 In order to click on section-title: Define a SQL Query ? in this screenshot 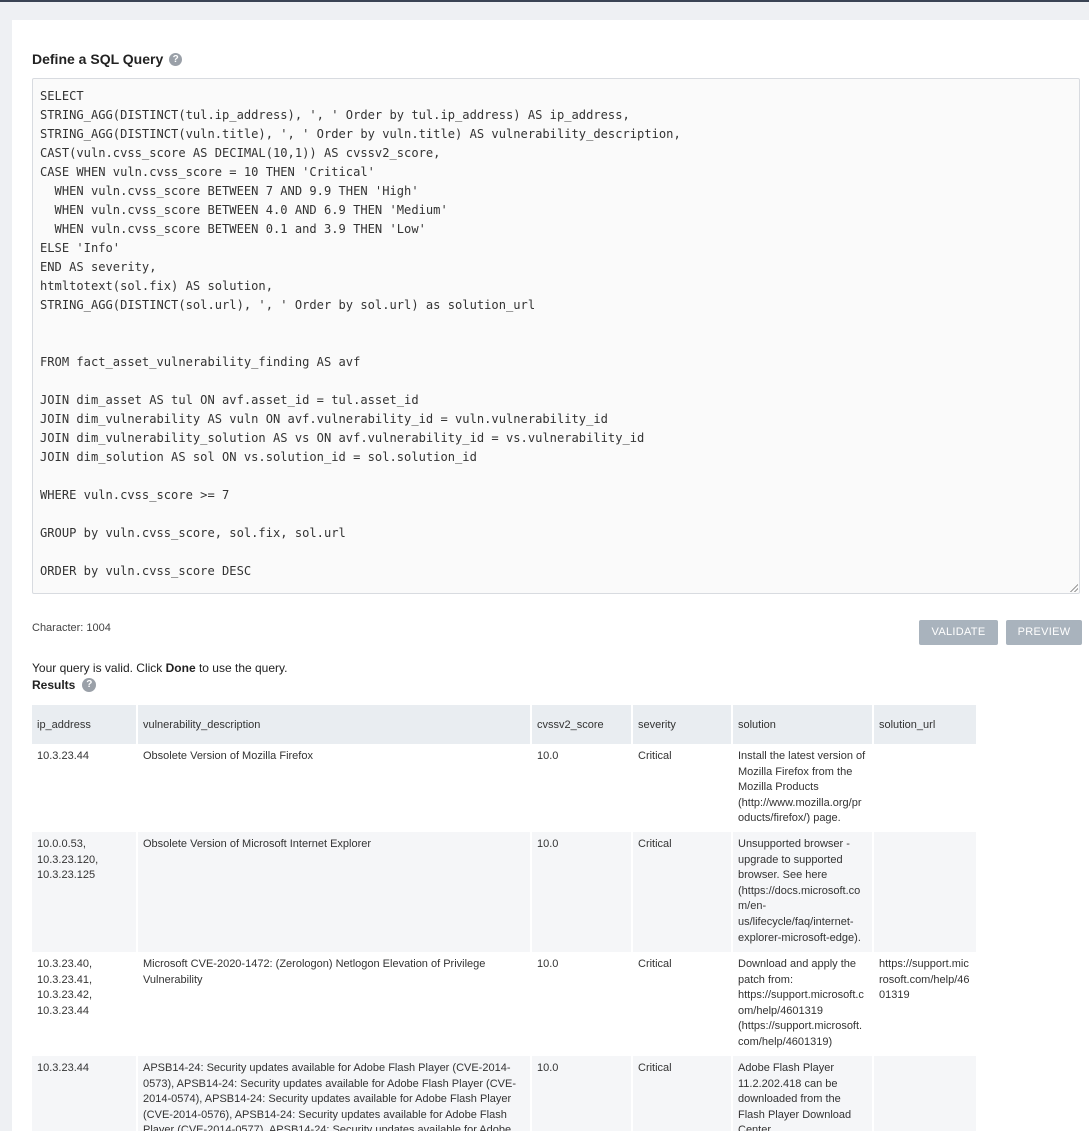, I will do `click(107, 59)`.